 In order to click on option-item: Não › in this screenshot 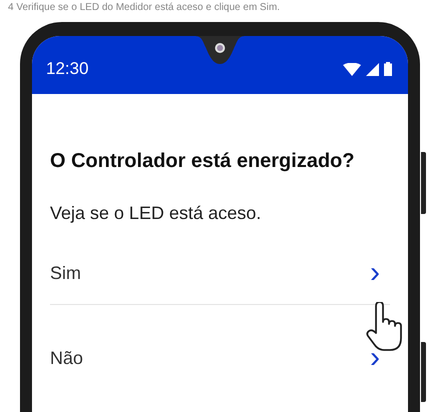, I will do `click(220, 358)`.